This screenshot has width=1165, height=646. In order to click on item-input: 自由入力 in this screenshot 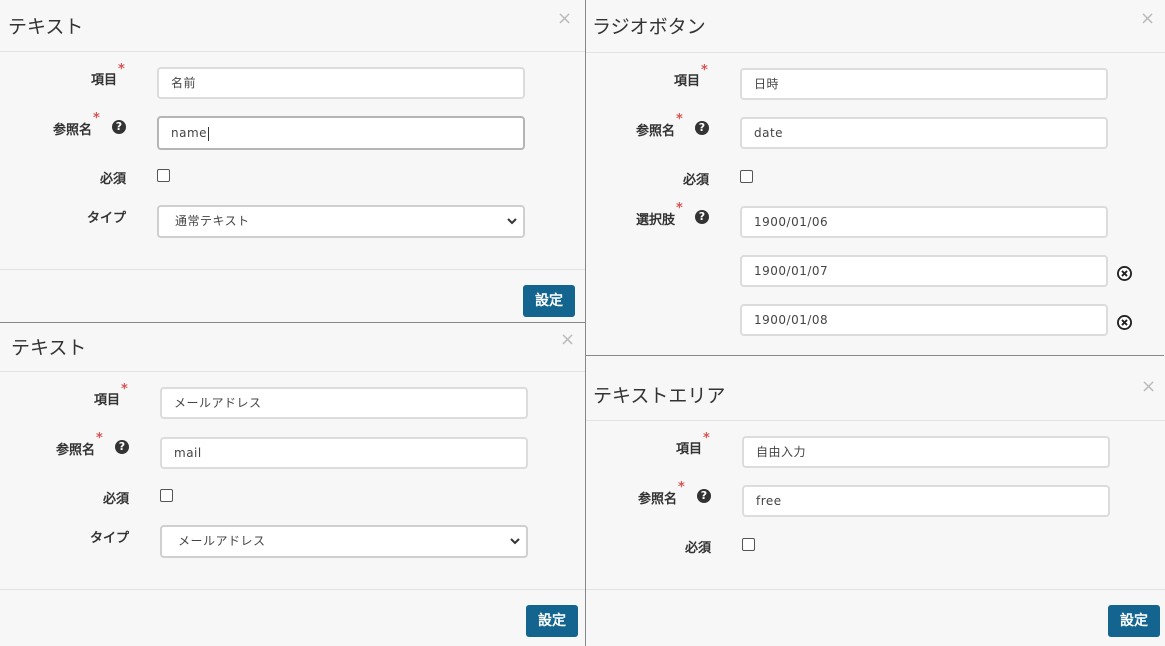, I will do `click(926, 452)`.